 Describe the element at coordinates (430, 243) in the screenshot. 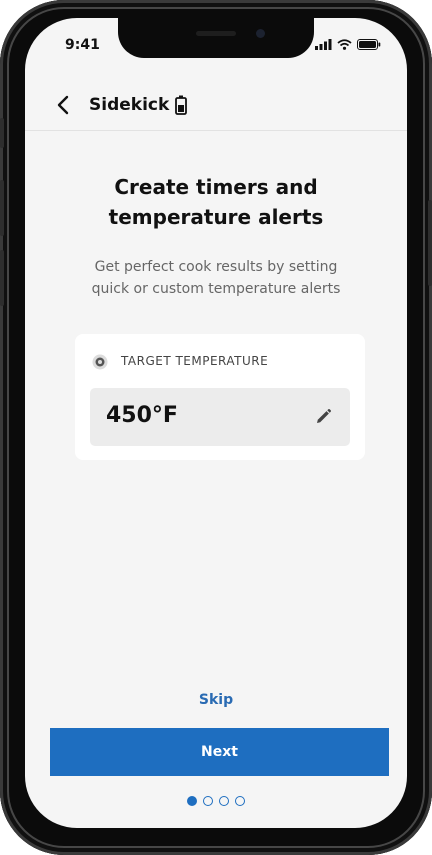

I see `power-button` at that location.